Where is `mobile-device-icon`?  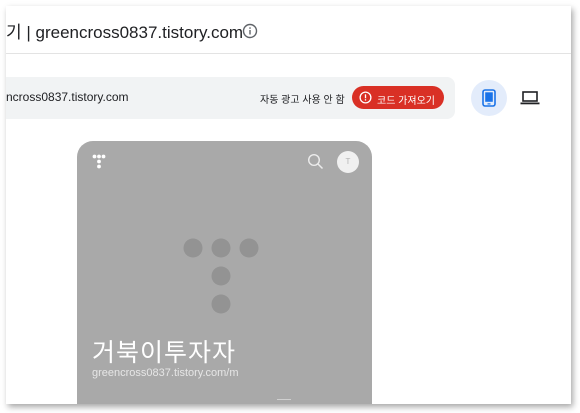 mobile-device-icon is located at coordinates (489, 98).